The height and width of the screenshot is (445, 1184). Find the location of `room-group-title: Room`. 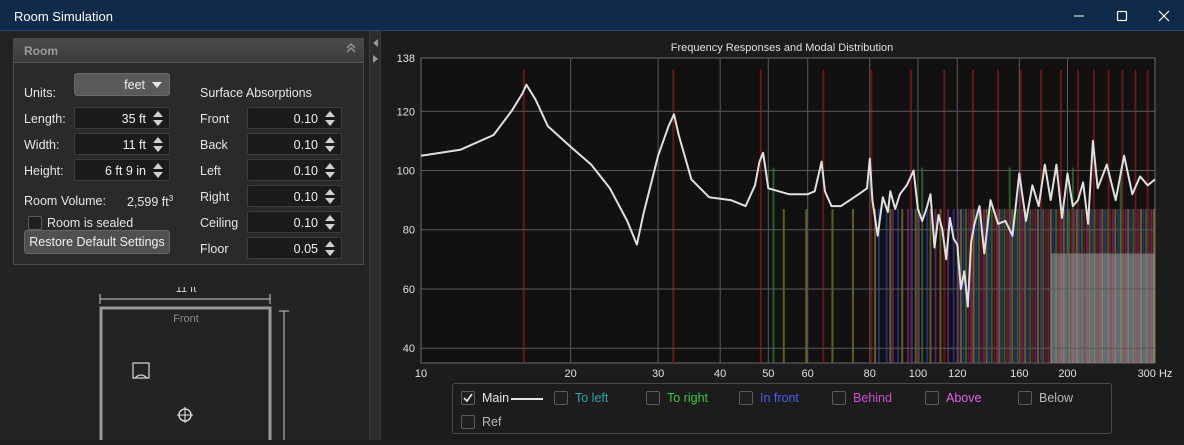

room-group-title: Room is located at coordinates (41, 51).